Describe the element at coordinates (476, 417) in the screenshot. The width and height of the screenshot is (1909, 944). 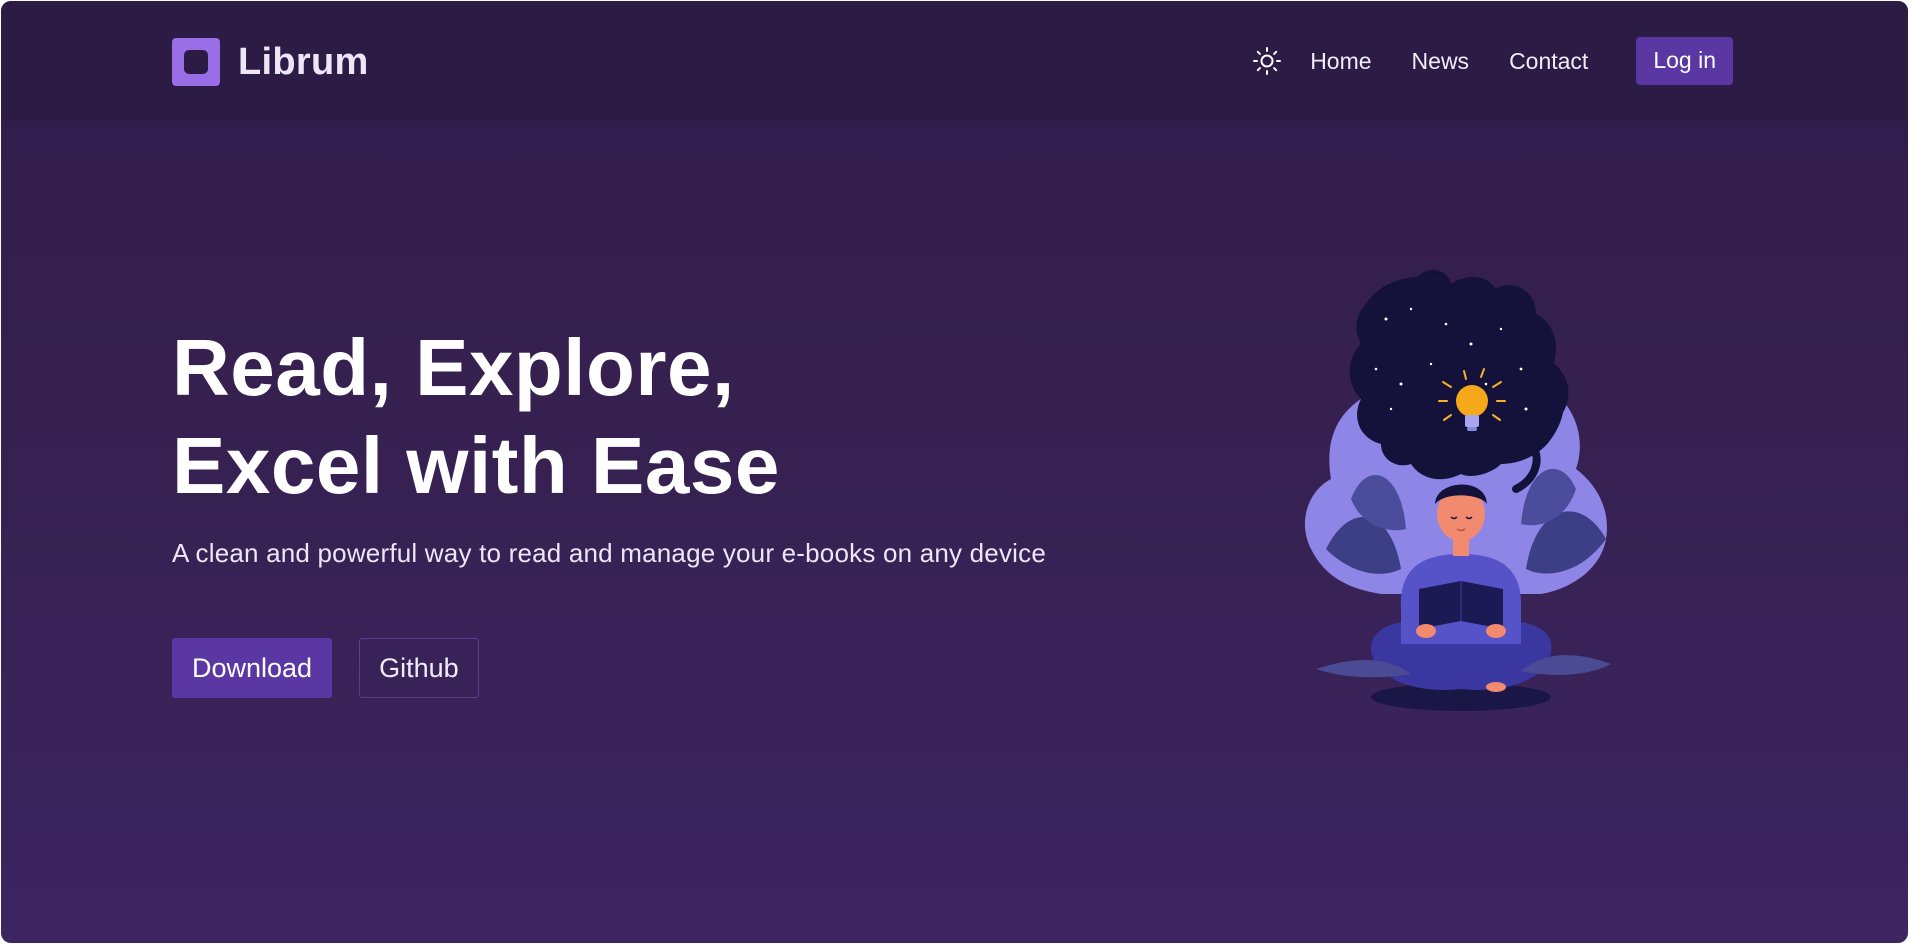
I see `hero-title: Read, Explore, Excel with Ease` at that location.